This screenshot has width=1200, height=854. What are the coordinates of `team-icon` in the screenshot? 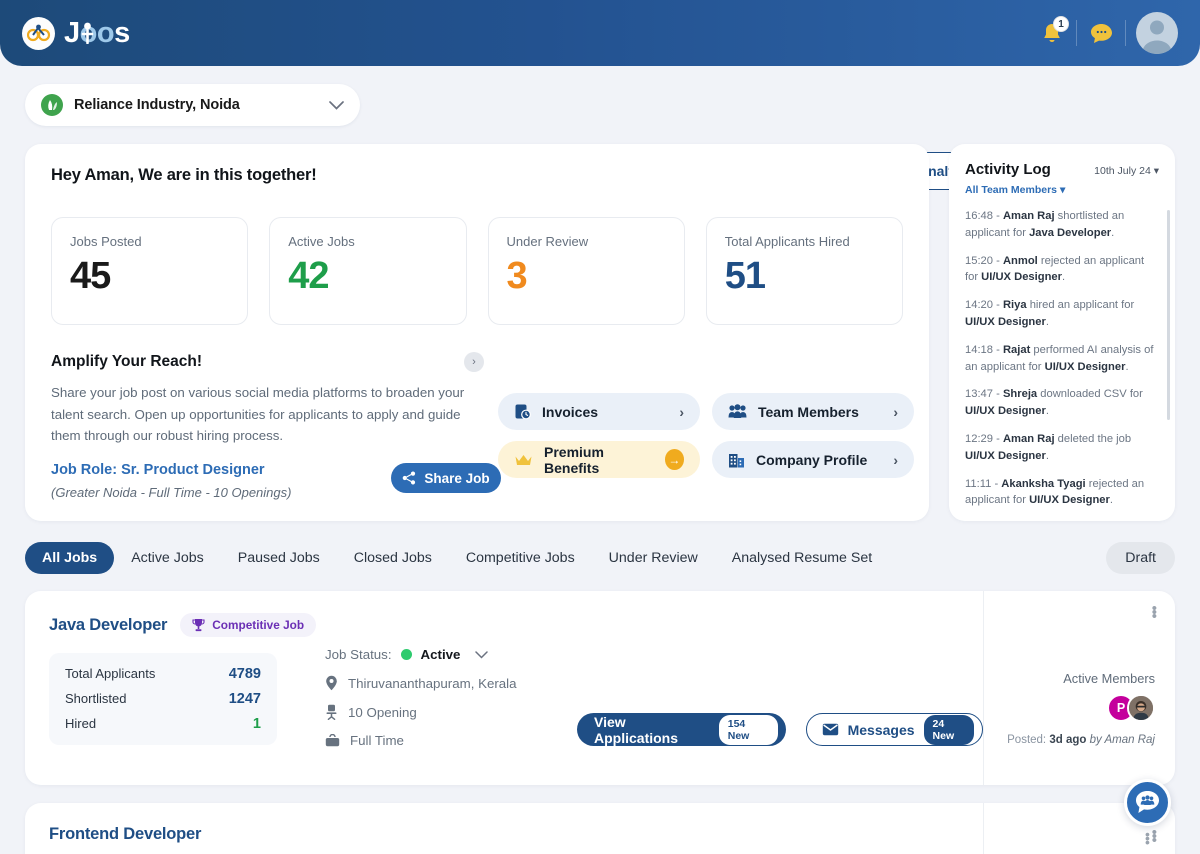 It's located at (737, 411).